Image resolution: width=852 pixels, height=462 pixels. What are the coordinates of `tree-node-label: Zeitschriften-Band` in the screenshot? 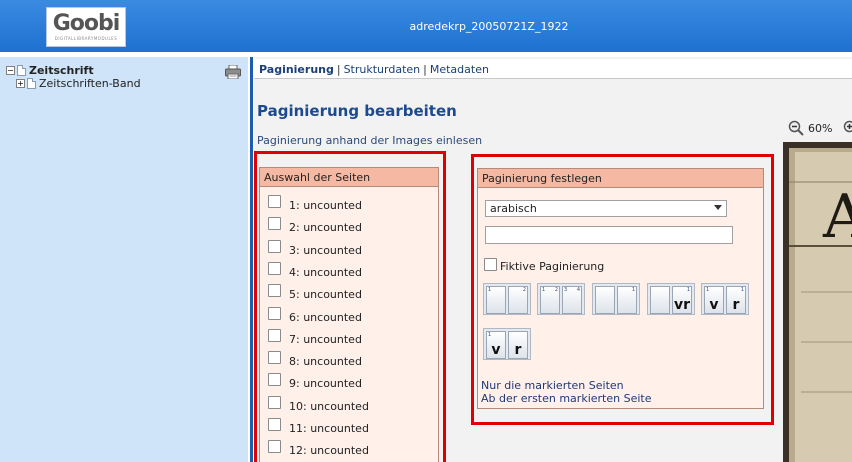 It's located at (90, 83).